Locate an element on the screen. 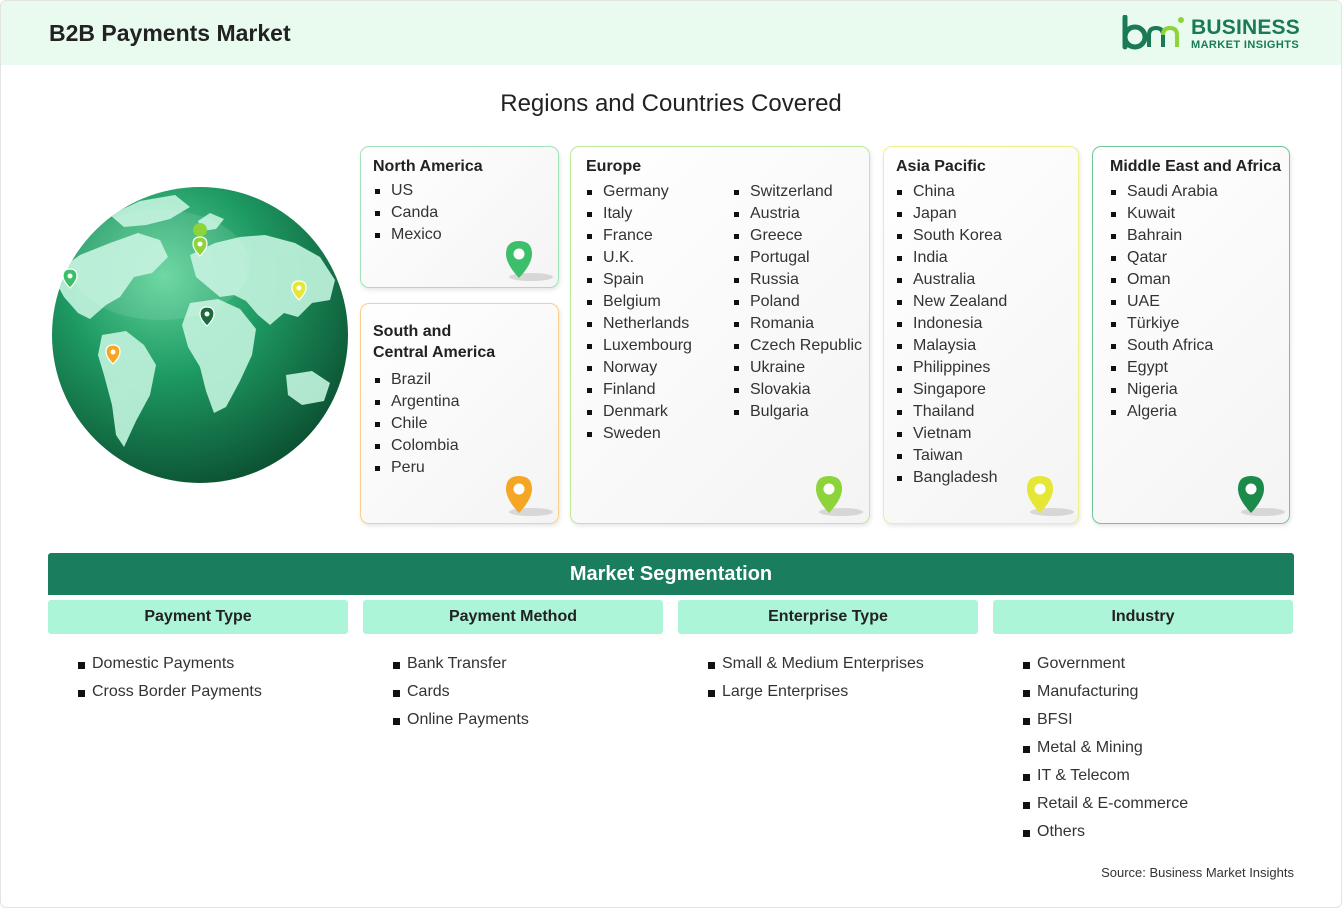  region-title: Europe is located at coordinates (614, 166).